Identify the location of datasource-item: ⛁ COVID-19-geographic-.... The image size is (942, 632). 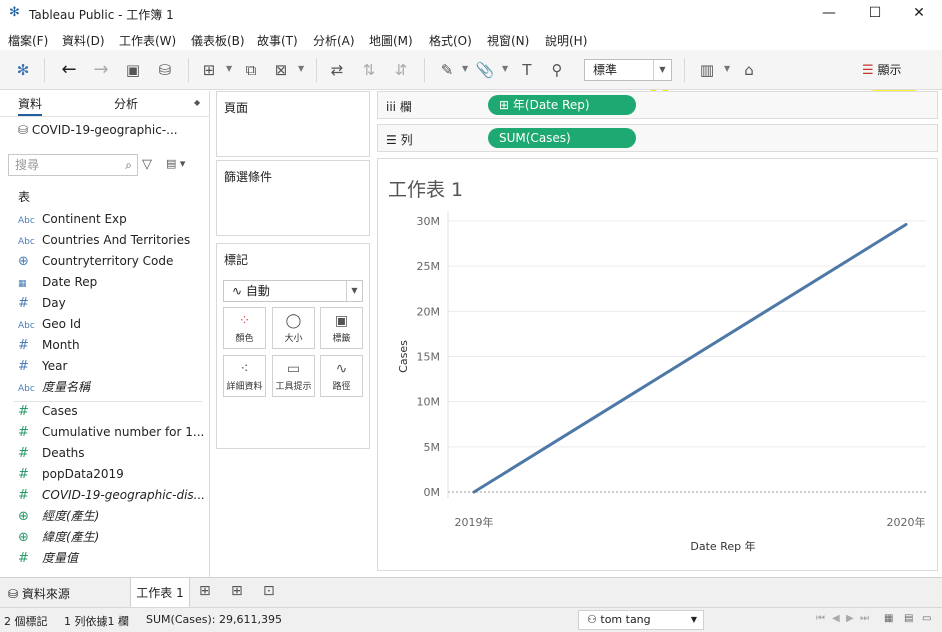
(98, 130).